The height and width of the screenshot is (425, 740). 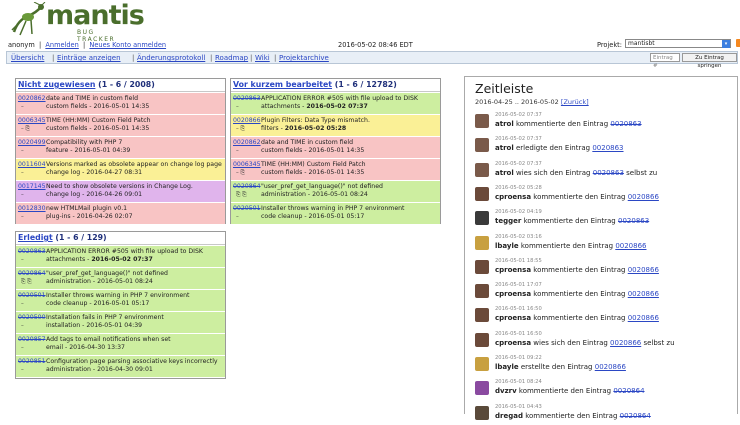 I want to click on unassigned-count: (1 - 6 / 2008), so click(x=126, y=84).